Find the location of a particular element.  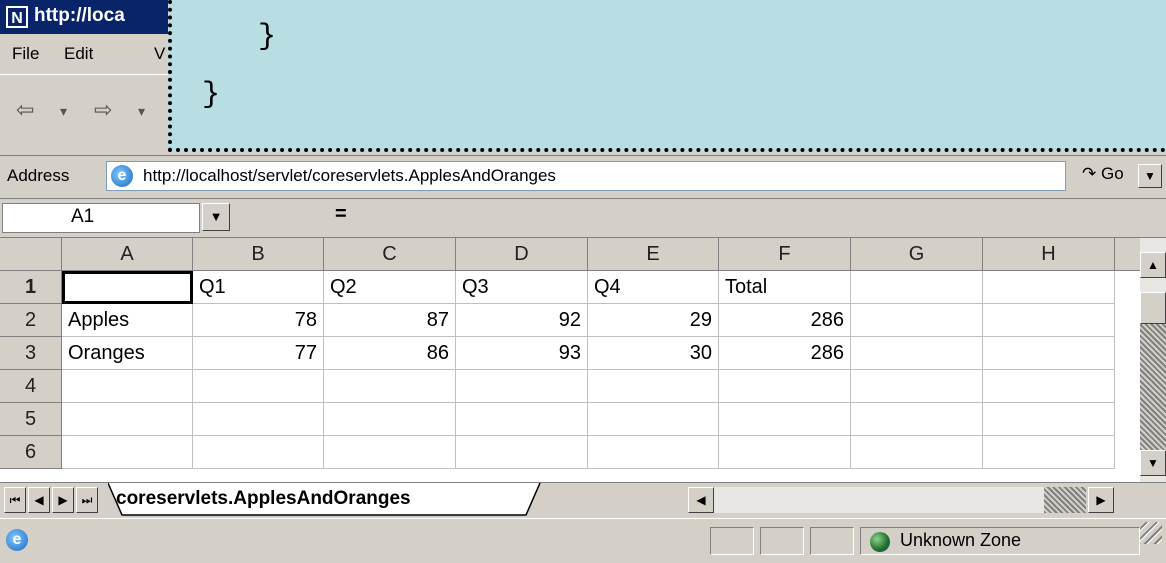

scroll-up-button: ▲ is located at coordinates (1153, 265).